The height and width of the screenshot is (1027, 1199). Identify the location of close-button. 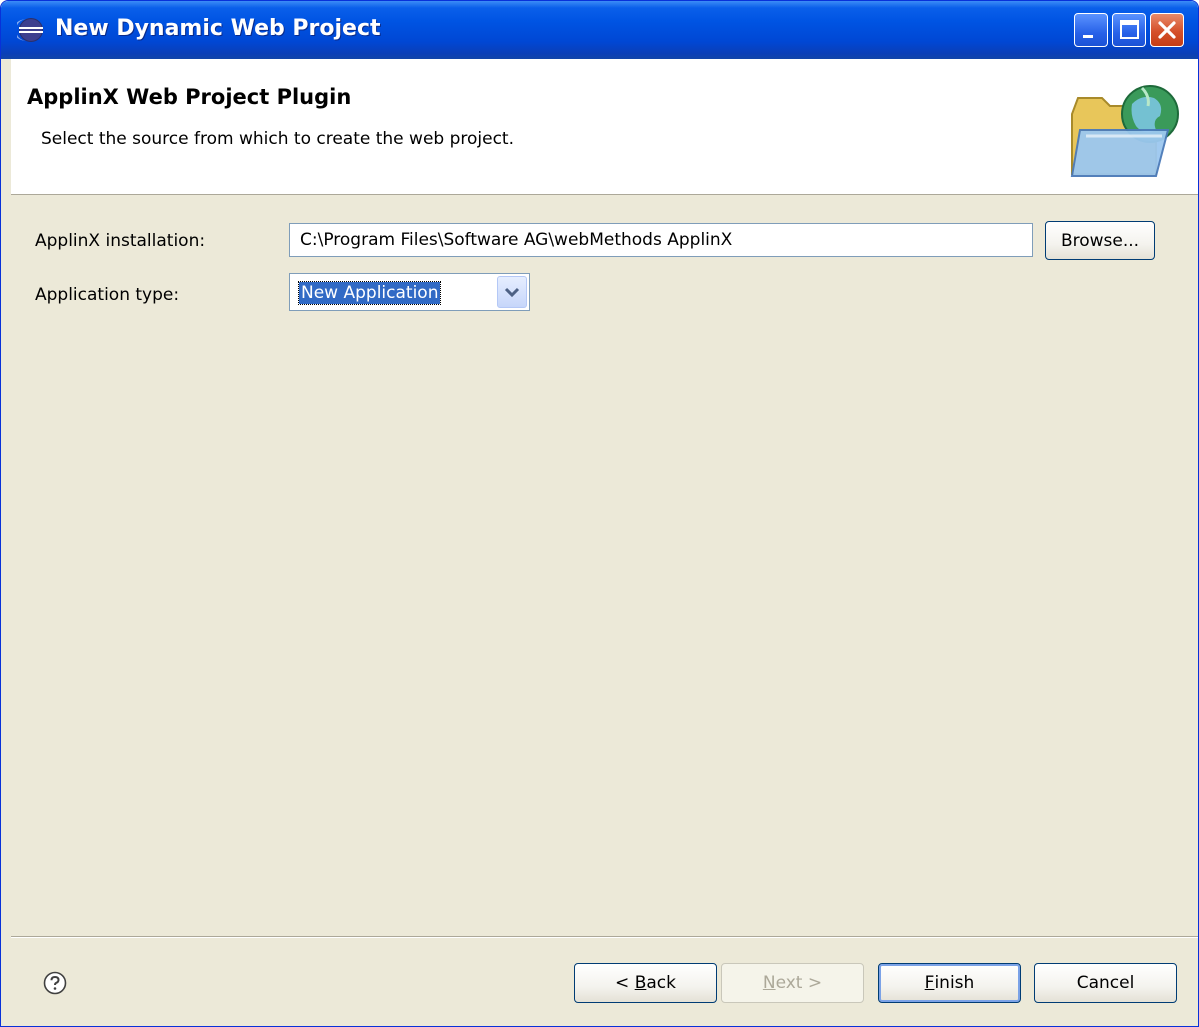
(1167, 30).